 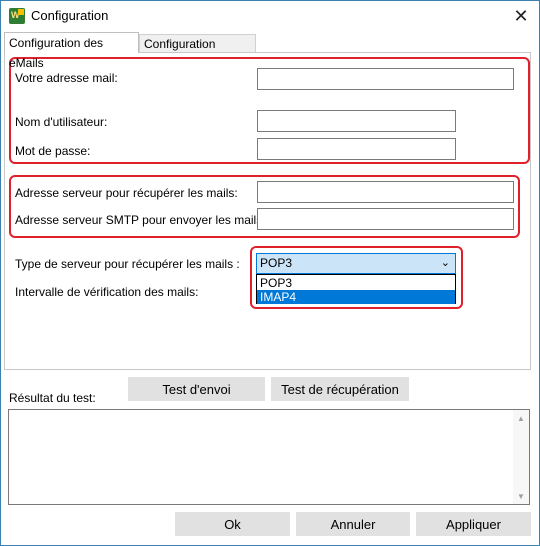 What do you see at coordinates (356, 121) in the screenshot?
I see `username-field` at bounding box center [356, 121].